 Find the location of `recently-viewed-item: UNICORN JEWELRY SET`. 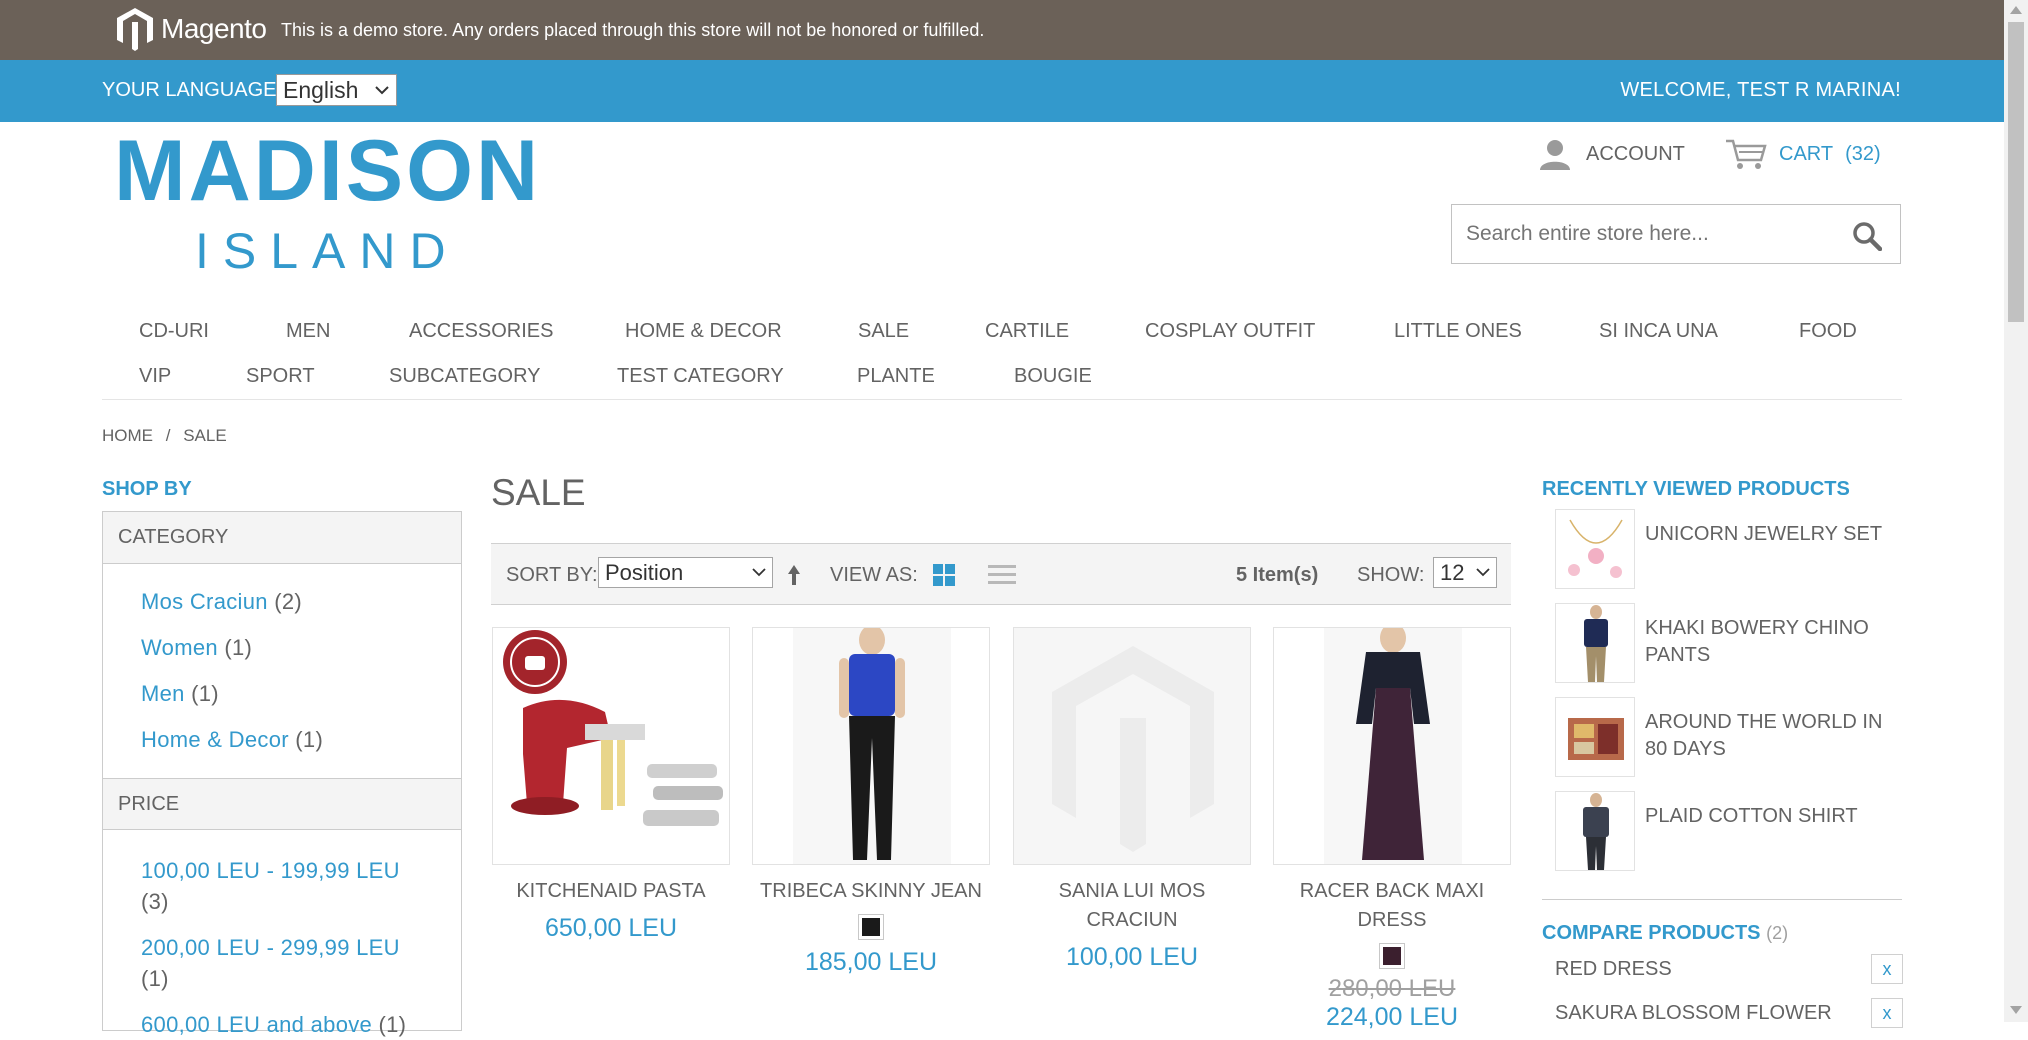

recently-viewed-item: UNICORN JEWELRY SET is located at coordinates (1725, 549).